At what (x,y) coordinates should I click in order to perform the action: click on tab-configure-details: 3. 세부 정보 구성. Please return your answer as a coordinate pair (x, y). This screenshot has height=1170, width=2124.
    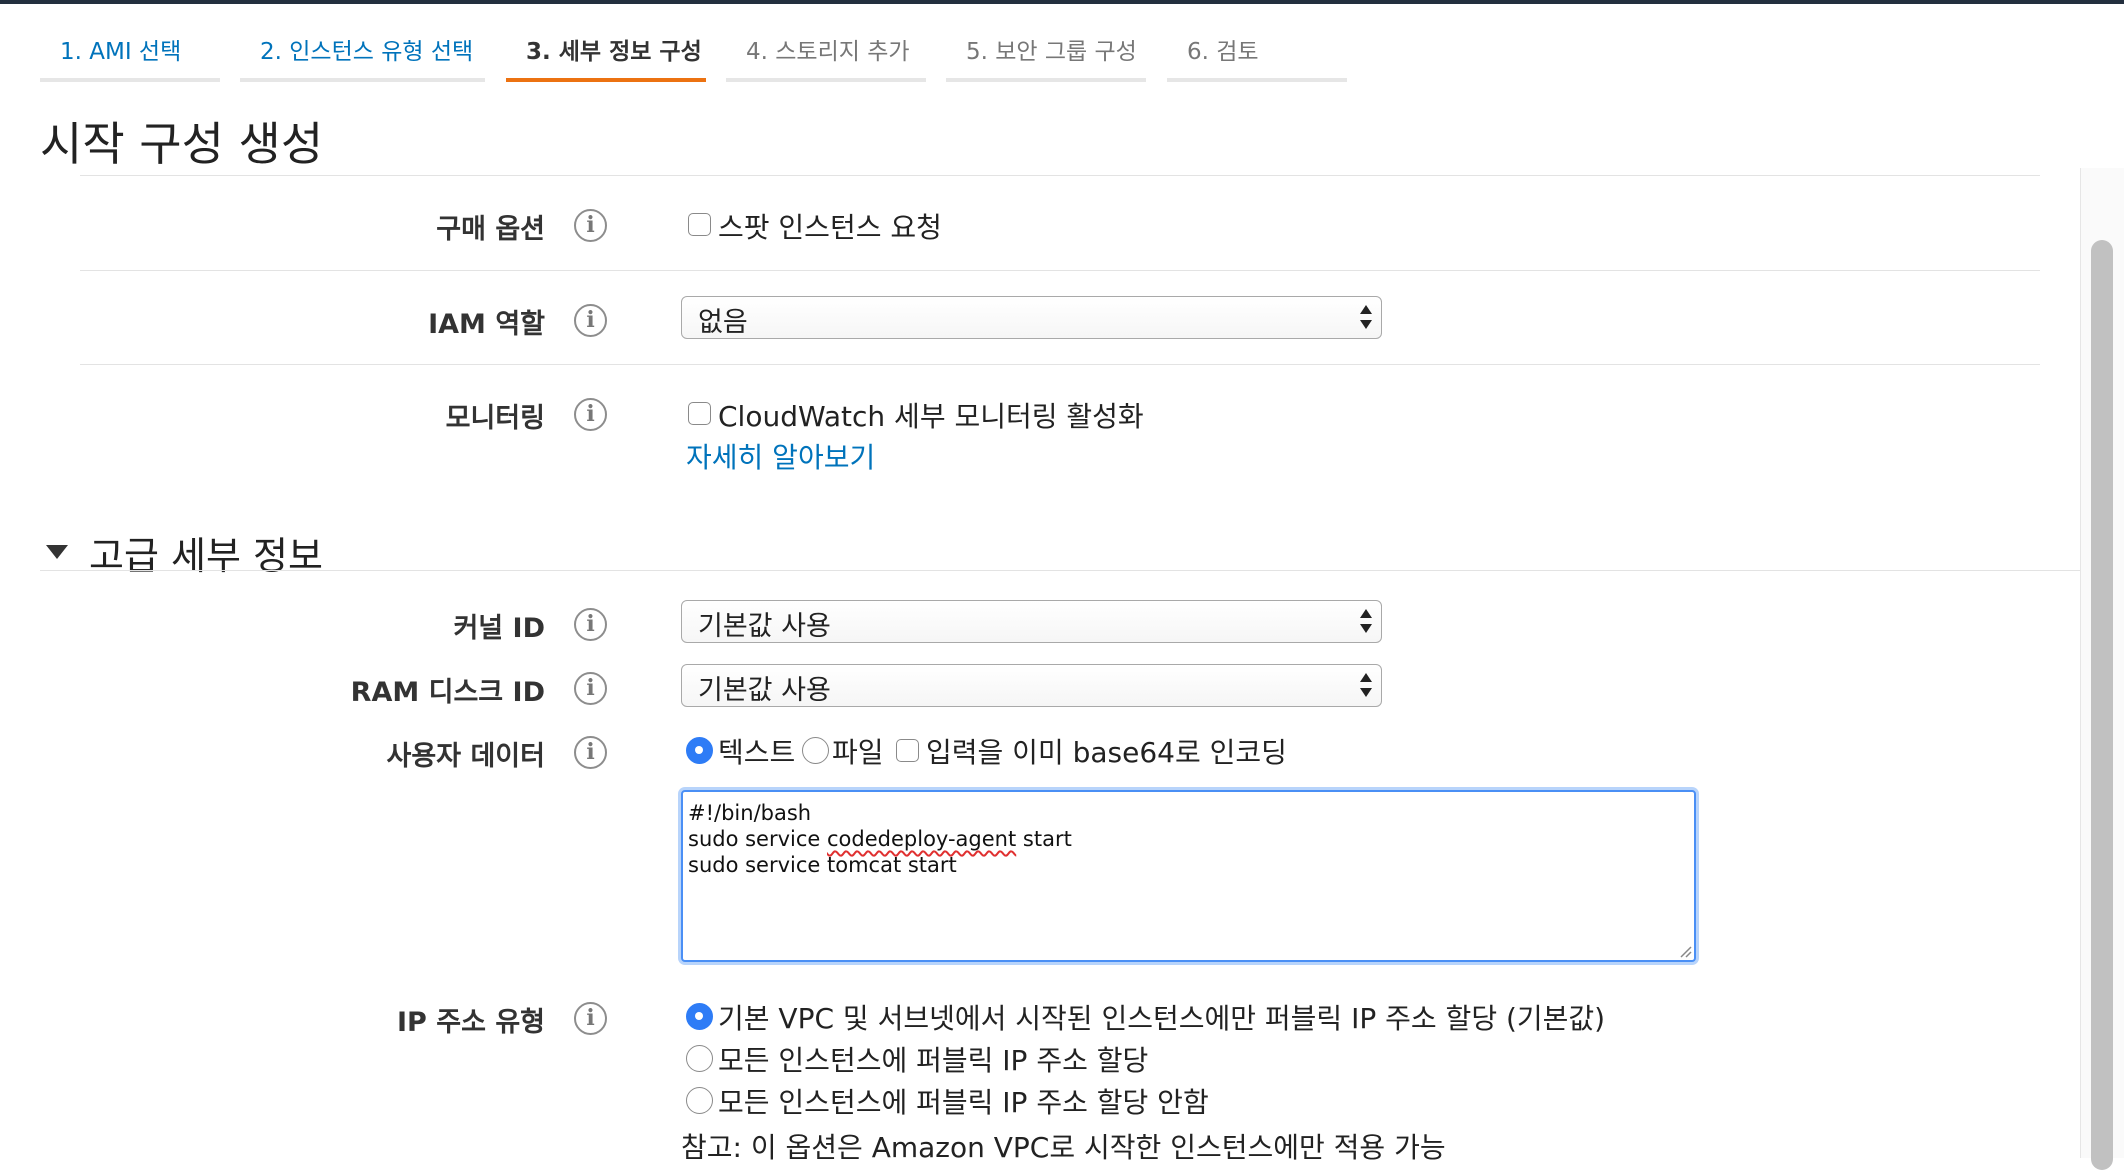
    Looking at the image, I should click on (606, 56).